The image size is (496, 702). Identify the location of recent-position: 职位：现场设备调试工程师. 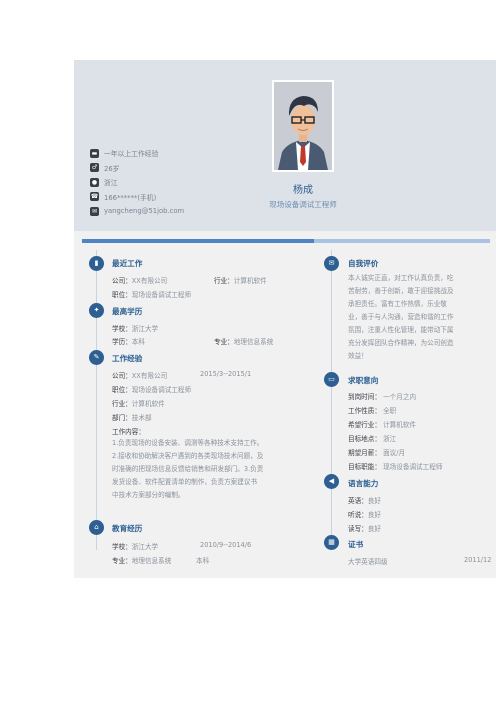
(152, 295).